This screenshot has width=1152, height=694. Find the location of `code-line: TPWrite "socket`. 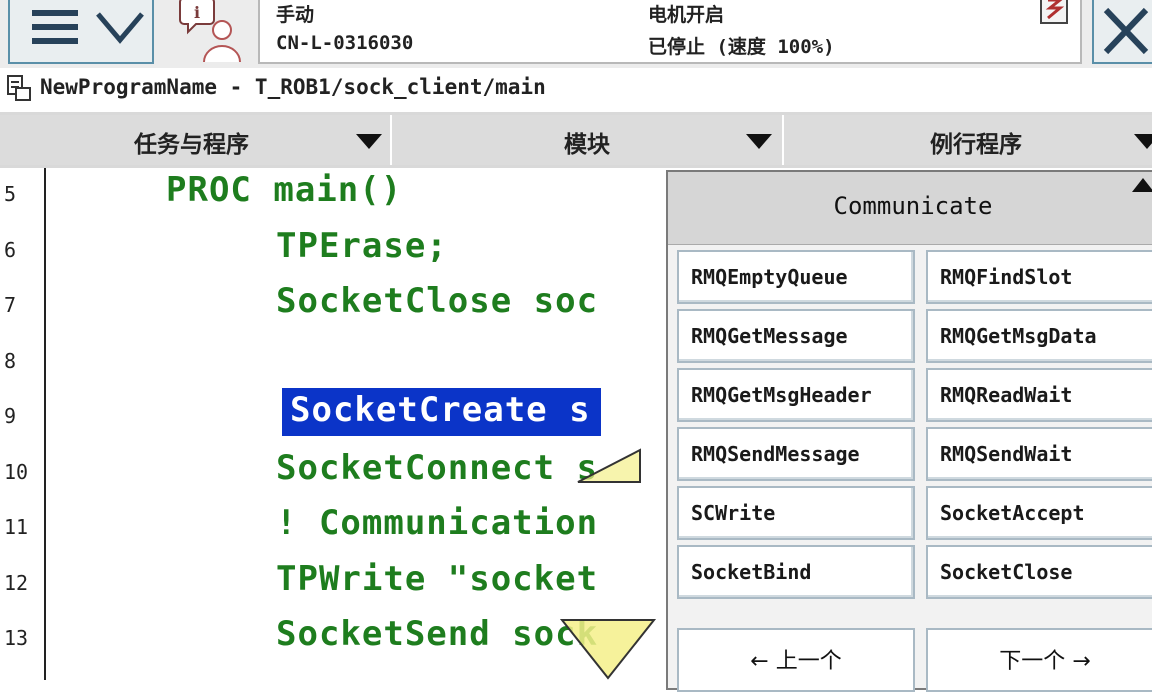

code-line: TPWrite "socket is located at coordinates (437, 579).